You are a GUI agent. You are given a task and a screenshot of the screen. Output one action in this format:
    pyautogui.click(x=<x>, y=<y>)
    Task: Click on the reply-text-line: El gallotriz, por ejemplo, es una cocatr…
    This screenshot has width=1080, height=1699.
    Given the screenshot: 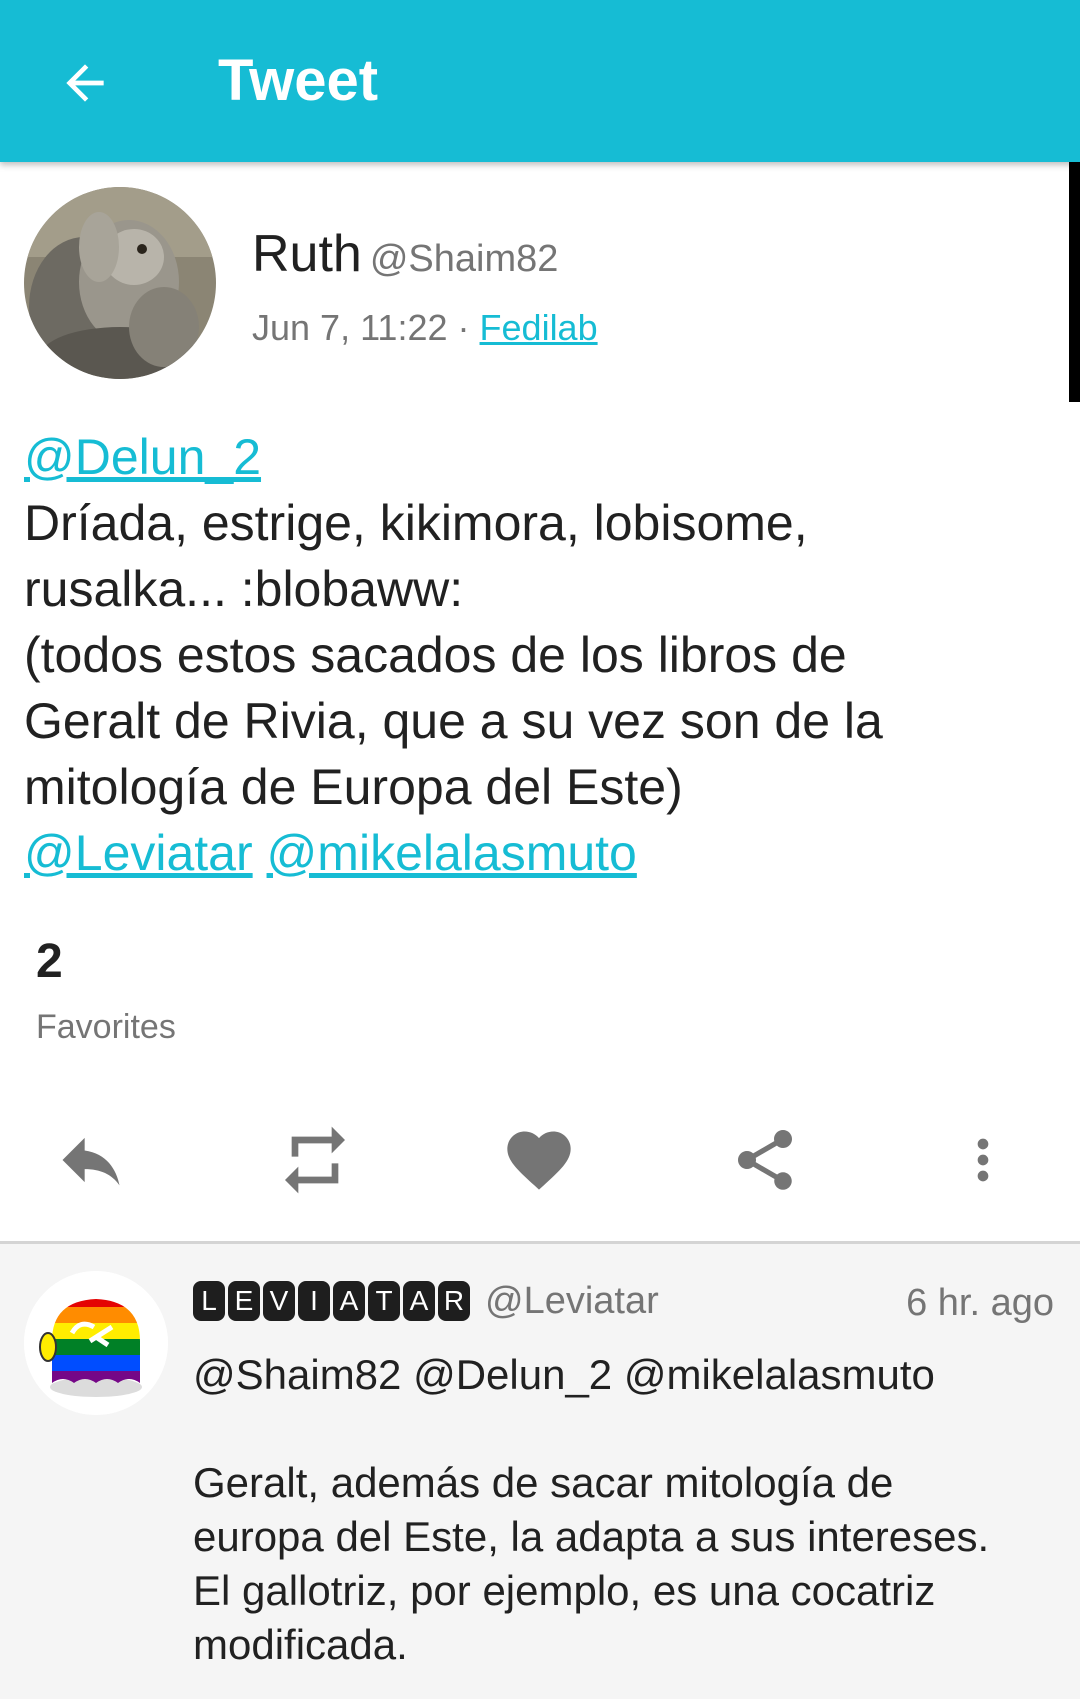 What is the action you would take?
    pyautogui.click(x=564, y=1590)
    